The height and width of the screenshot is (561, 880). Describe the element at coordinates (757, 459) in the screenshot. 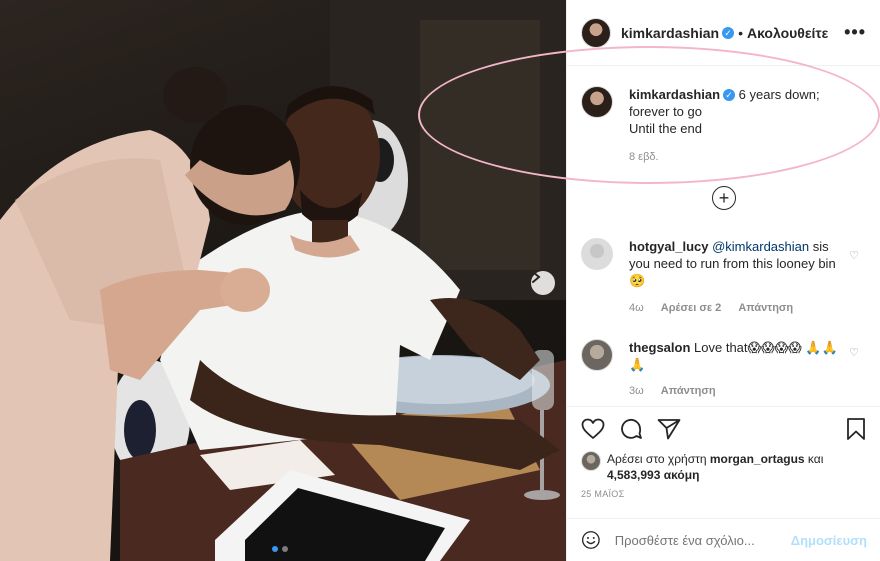

I see `liker-username: morgan_ortagus` at that location.